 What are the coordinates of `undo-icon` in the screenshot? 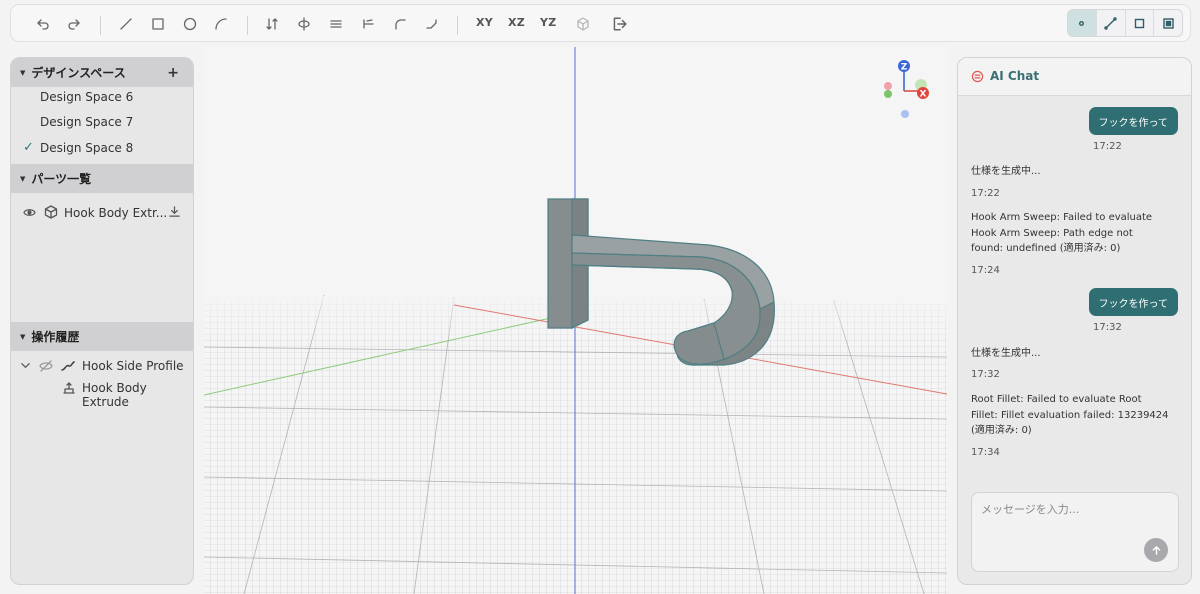 It's located at (43, 24).